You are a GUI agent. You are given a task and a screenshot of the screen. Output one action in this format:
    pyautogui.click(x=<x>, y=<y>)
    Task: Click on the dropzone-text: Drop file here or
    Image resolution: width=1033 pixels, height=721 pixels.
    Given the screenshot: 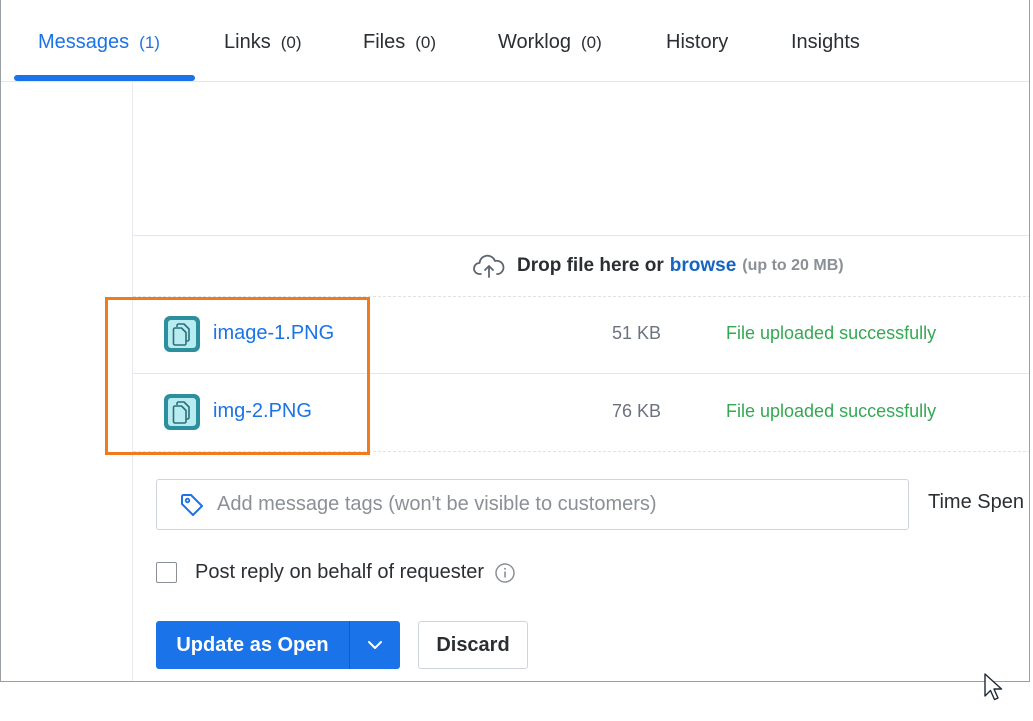 What is the action you would take?
    pyautogui.click(x=590, y=265)
    